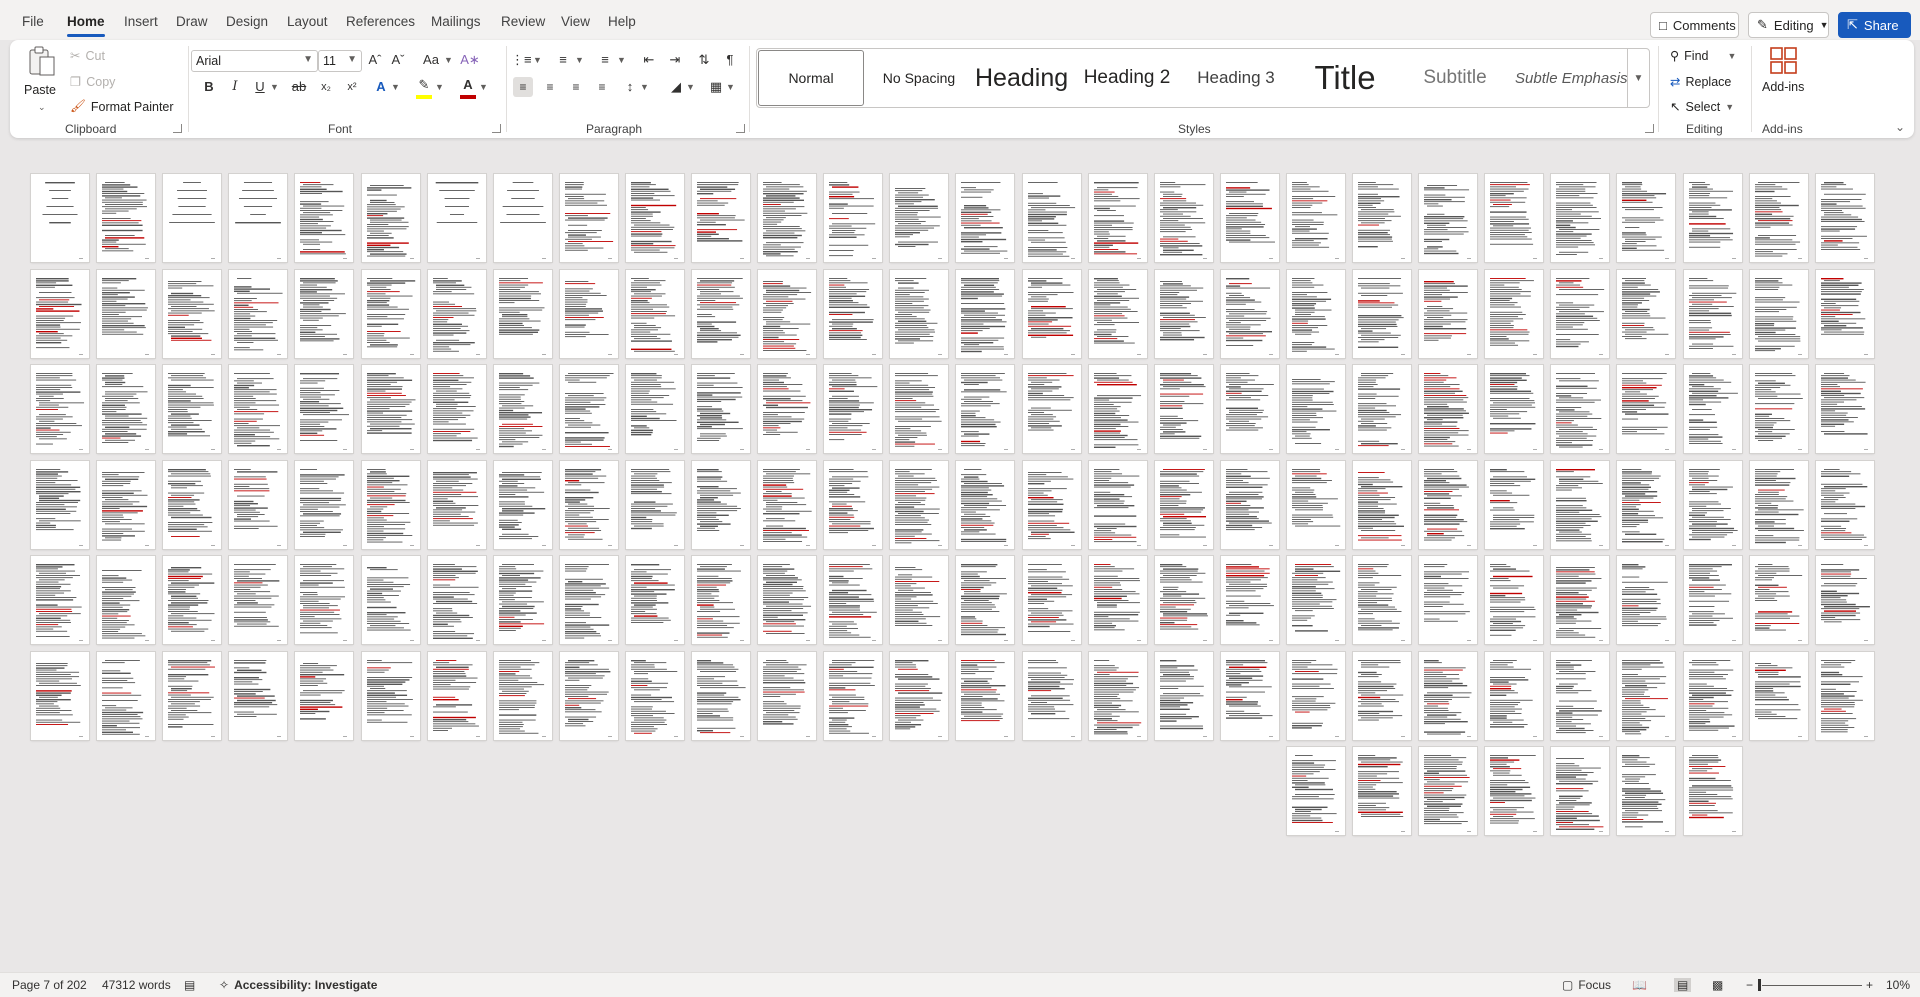 The width and height of the screenshot is (1920, 997). What do you see at coordinates (49, 985) in the screenshot?
I see `page-info: Page 7 of 202` at bounding box center [49, 985].